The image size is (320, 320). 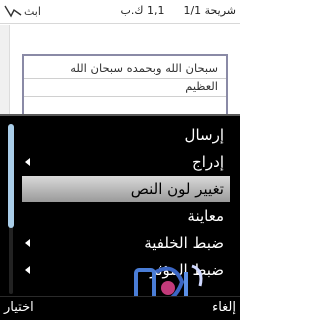 What do you see at coordinates (126, 162) in the screenshot?
I see `menu-item-insert: إدراج` at bounding box center [126, 162].